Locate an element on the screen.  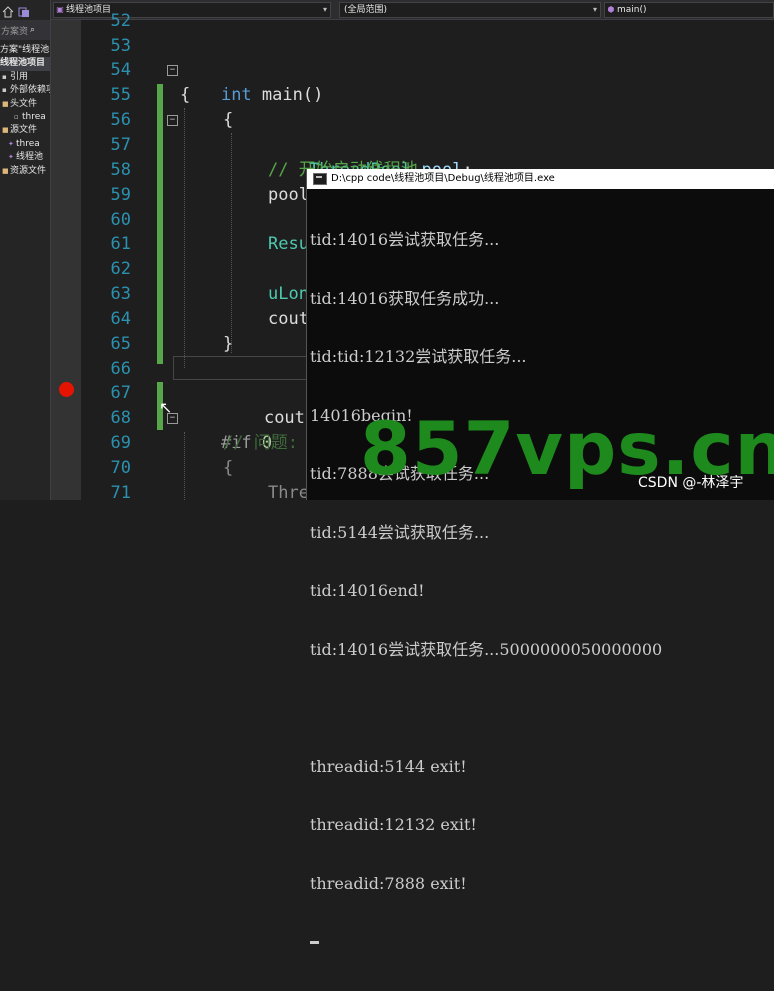
console-line: threadid:7888 exit! is located at coordinates (388, 883).